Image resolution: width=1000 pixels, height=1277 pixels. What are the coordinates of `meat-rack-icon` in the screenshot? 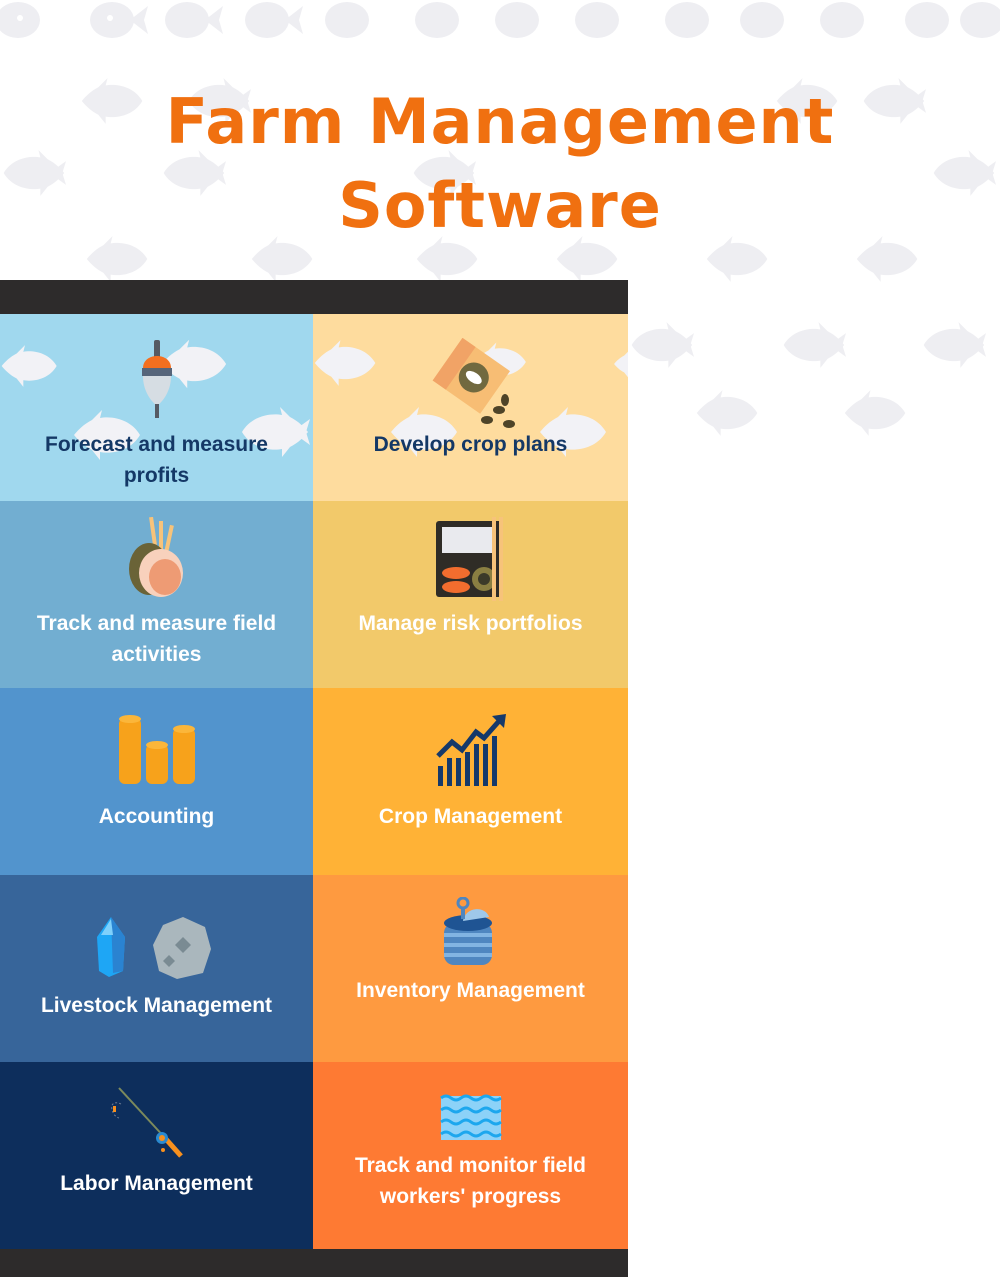 It's located at (155, 557).